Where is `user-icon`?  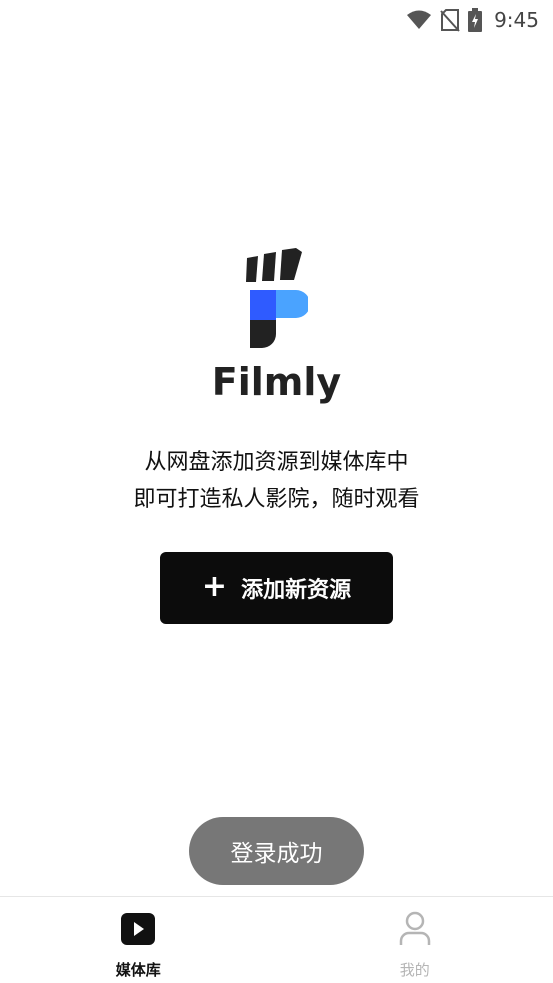
user-icon is located at coordinates (415, 929).